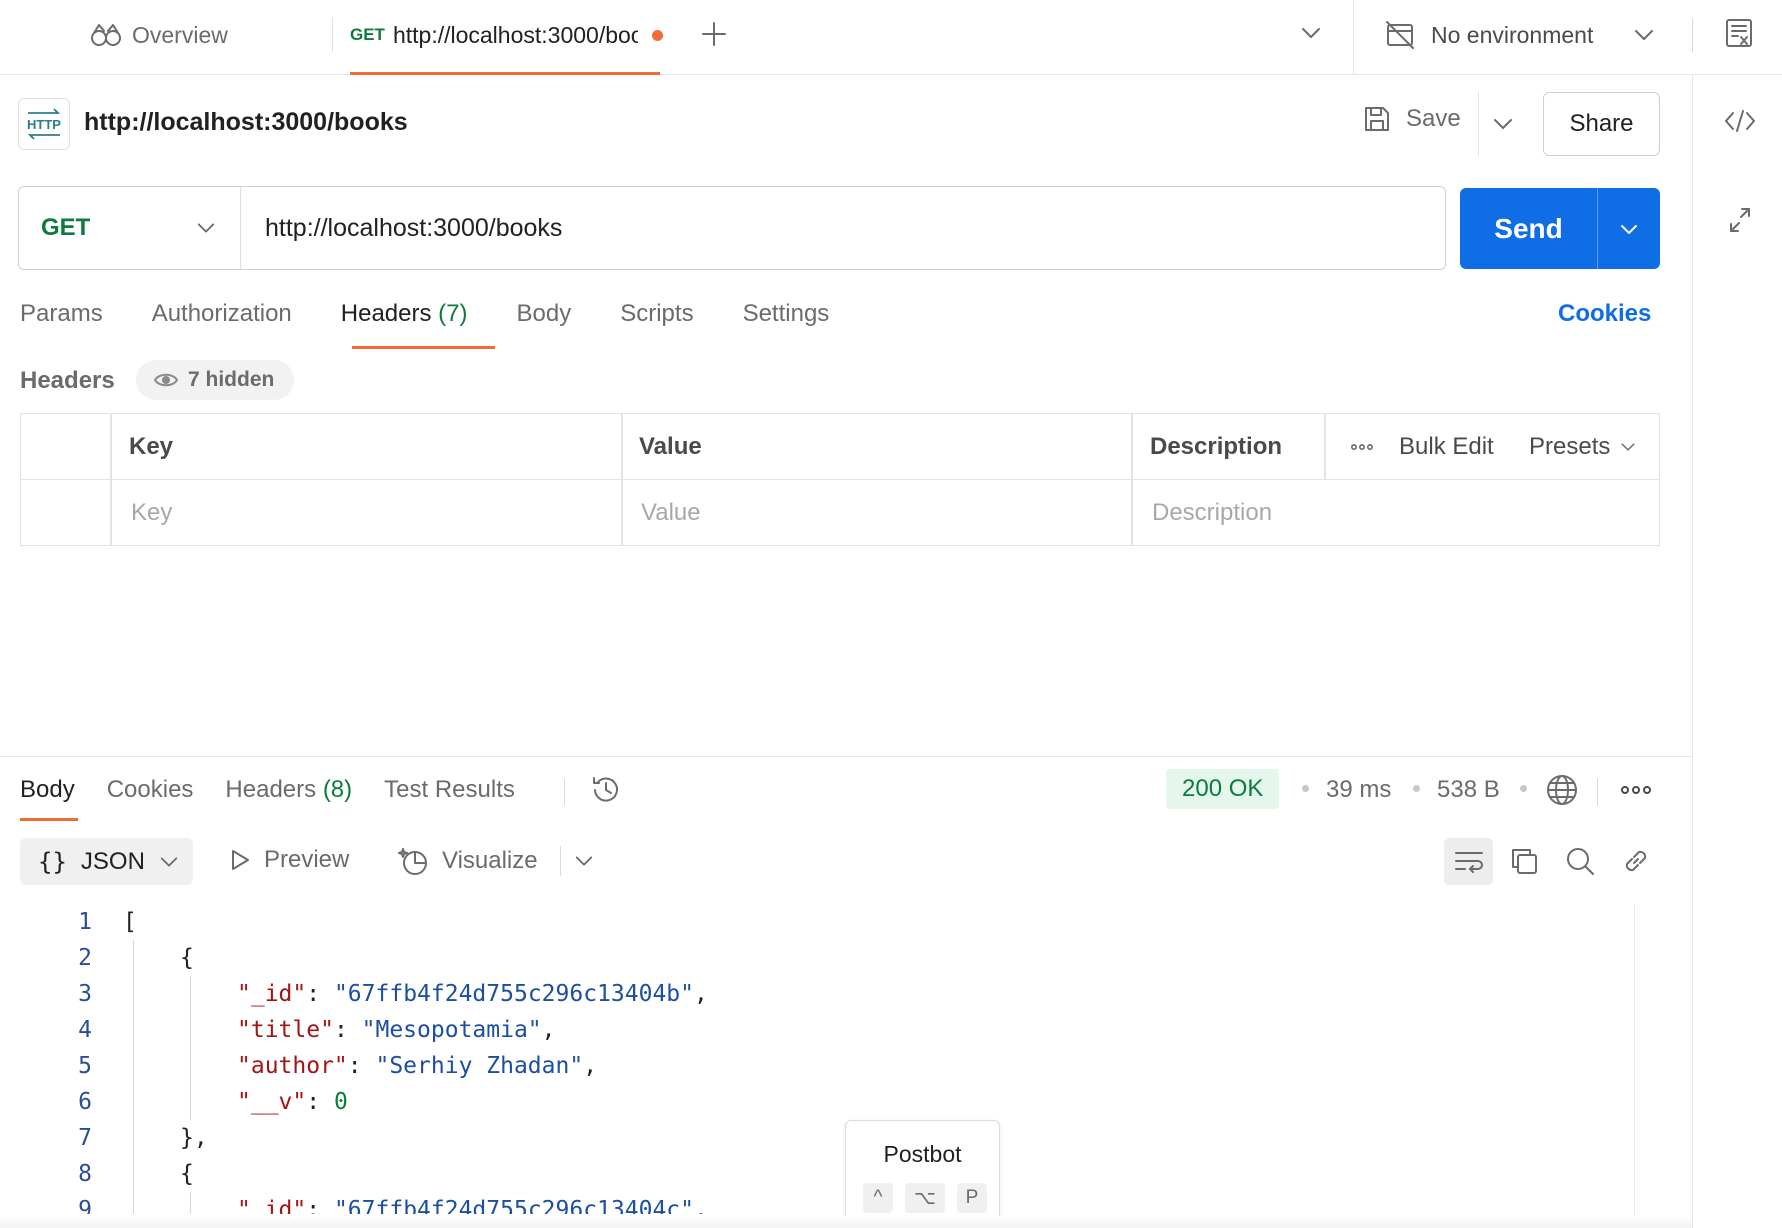 The image size is (1782, 1228). Describe the element at coordinates (606, 790) in the screenshot. I see `history-icon` at that location.